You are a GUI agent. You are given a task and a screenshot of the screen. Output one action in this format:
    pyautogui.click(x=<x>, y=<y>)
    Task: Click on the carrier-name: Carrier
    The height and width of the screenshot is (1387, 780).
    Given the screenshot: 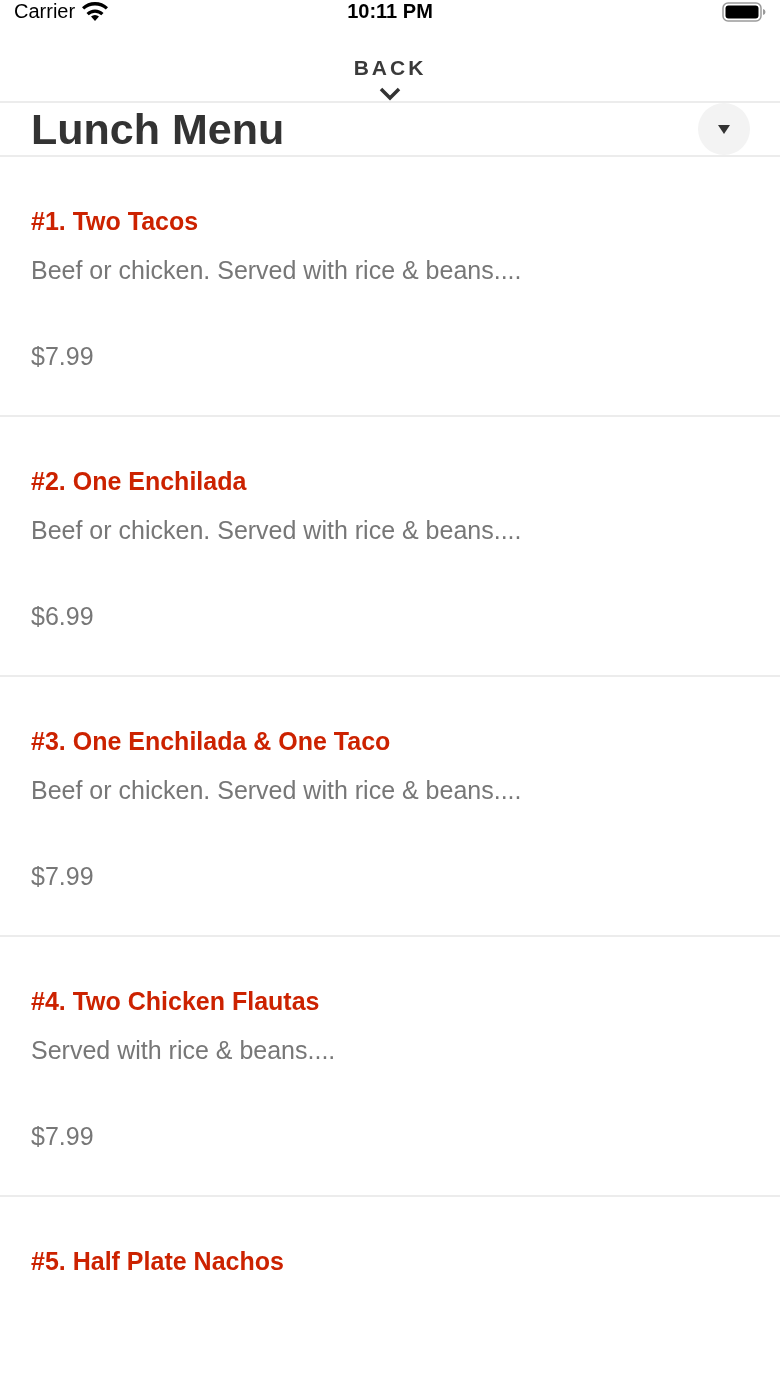 What is the action you would take?
    pyautogui.click(x=45, y=11)
    